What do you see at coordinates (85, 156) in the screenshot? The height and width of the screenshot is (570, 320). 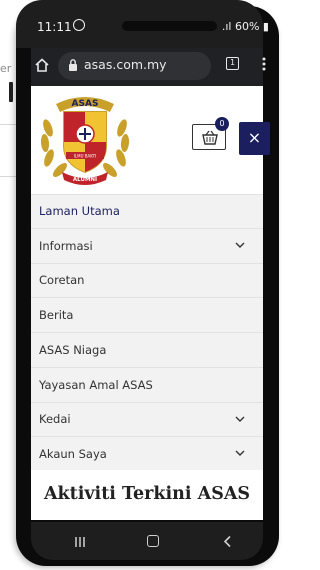 I see `logo-motto: ILMU BAKTI` at bounding box center [85, 156].